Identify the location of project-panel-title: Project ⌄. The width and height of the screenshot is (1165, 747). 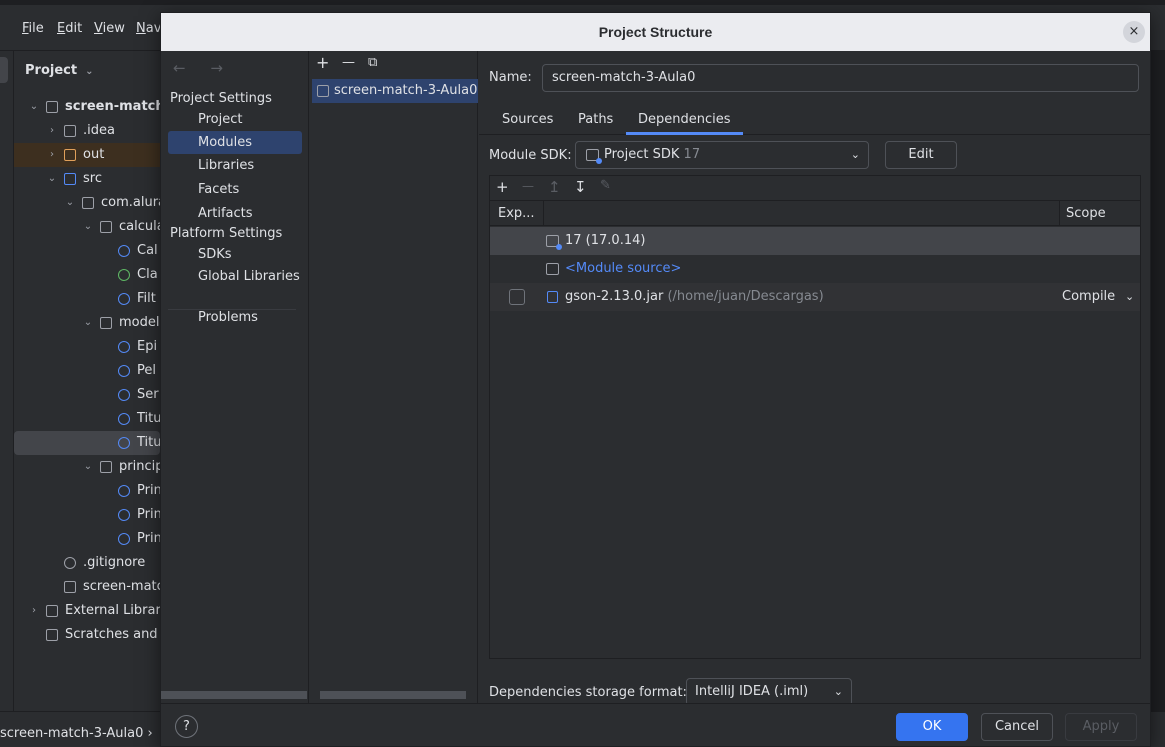
(59, 70).